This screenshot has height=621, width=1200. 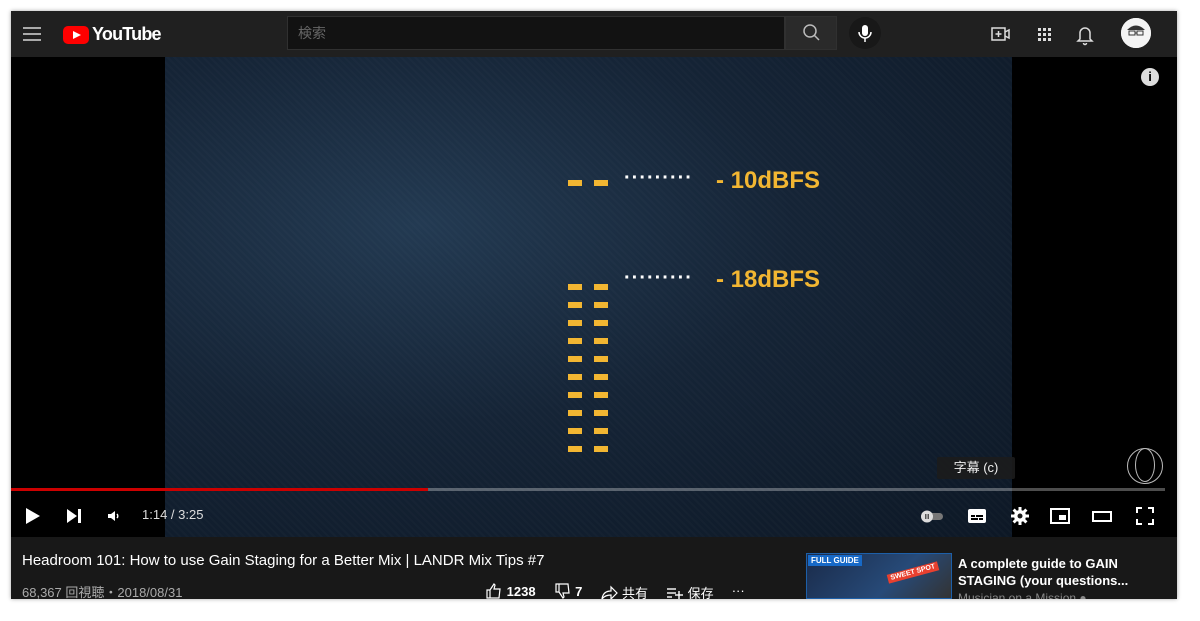 I want to click on miniplayer-icon, so click(x=1060, y=516).